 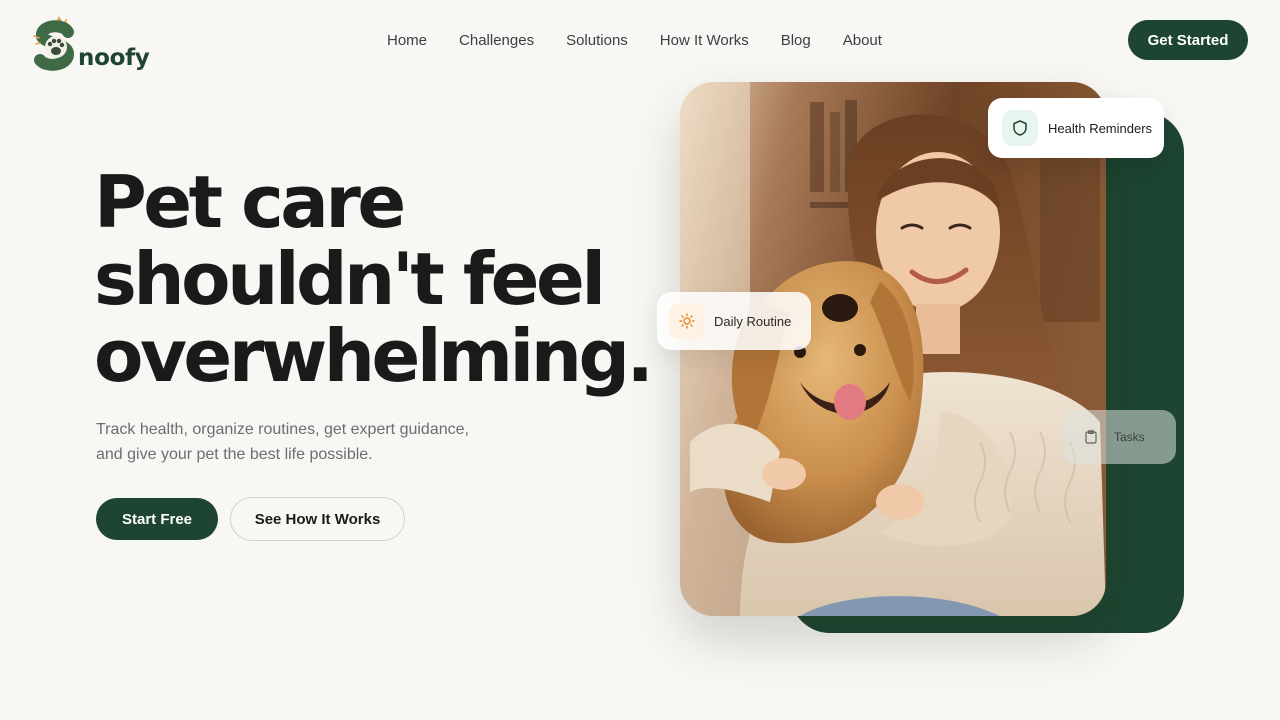 I want to click on headline-line-2: shouldn't feel, so click(x=350, y=279).